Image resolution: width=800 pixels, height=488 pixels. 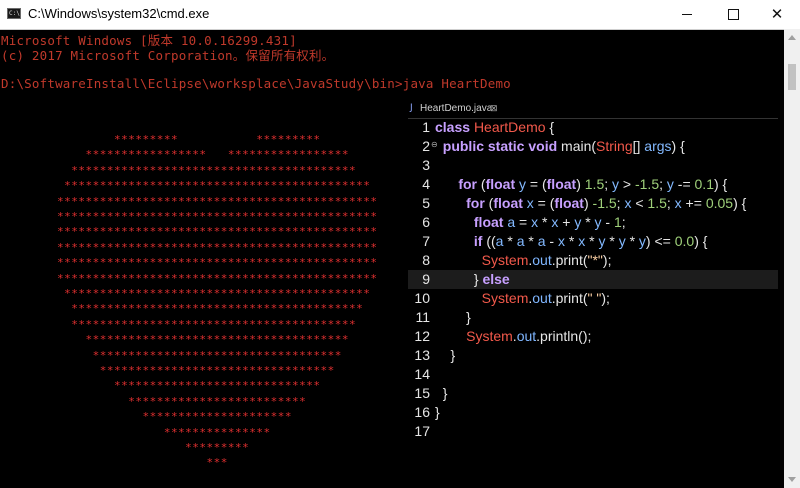 I want to click on maximize-icon, so click(x=733, y=14).